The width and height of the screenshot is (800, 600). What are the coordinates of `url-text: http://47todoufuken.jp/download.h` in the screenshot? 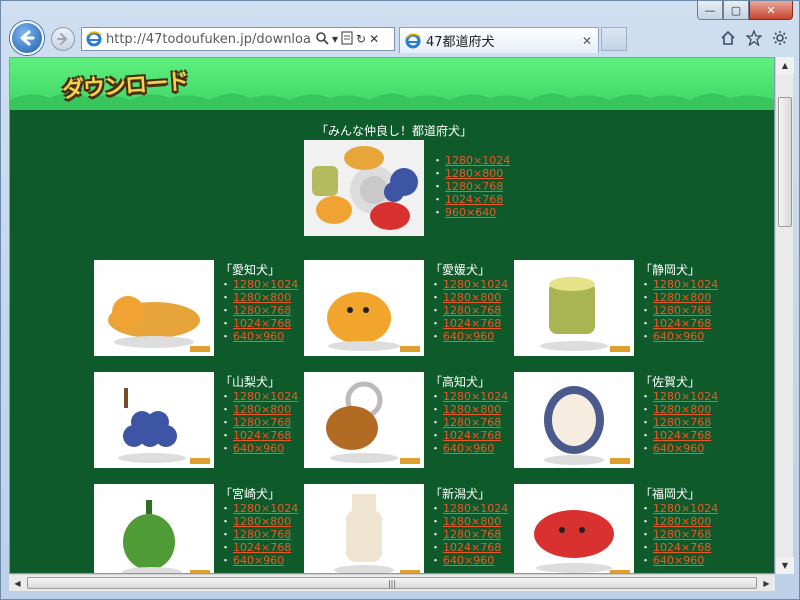 It's located at (208, 39).